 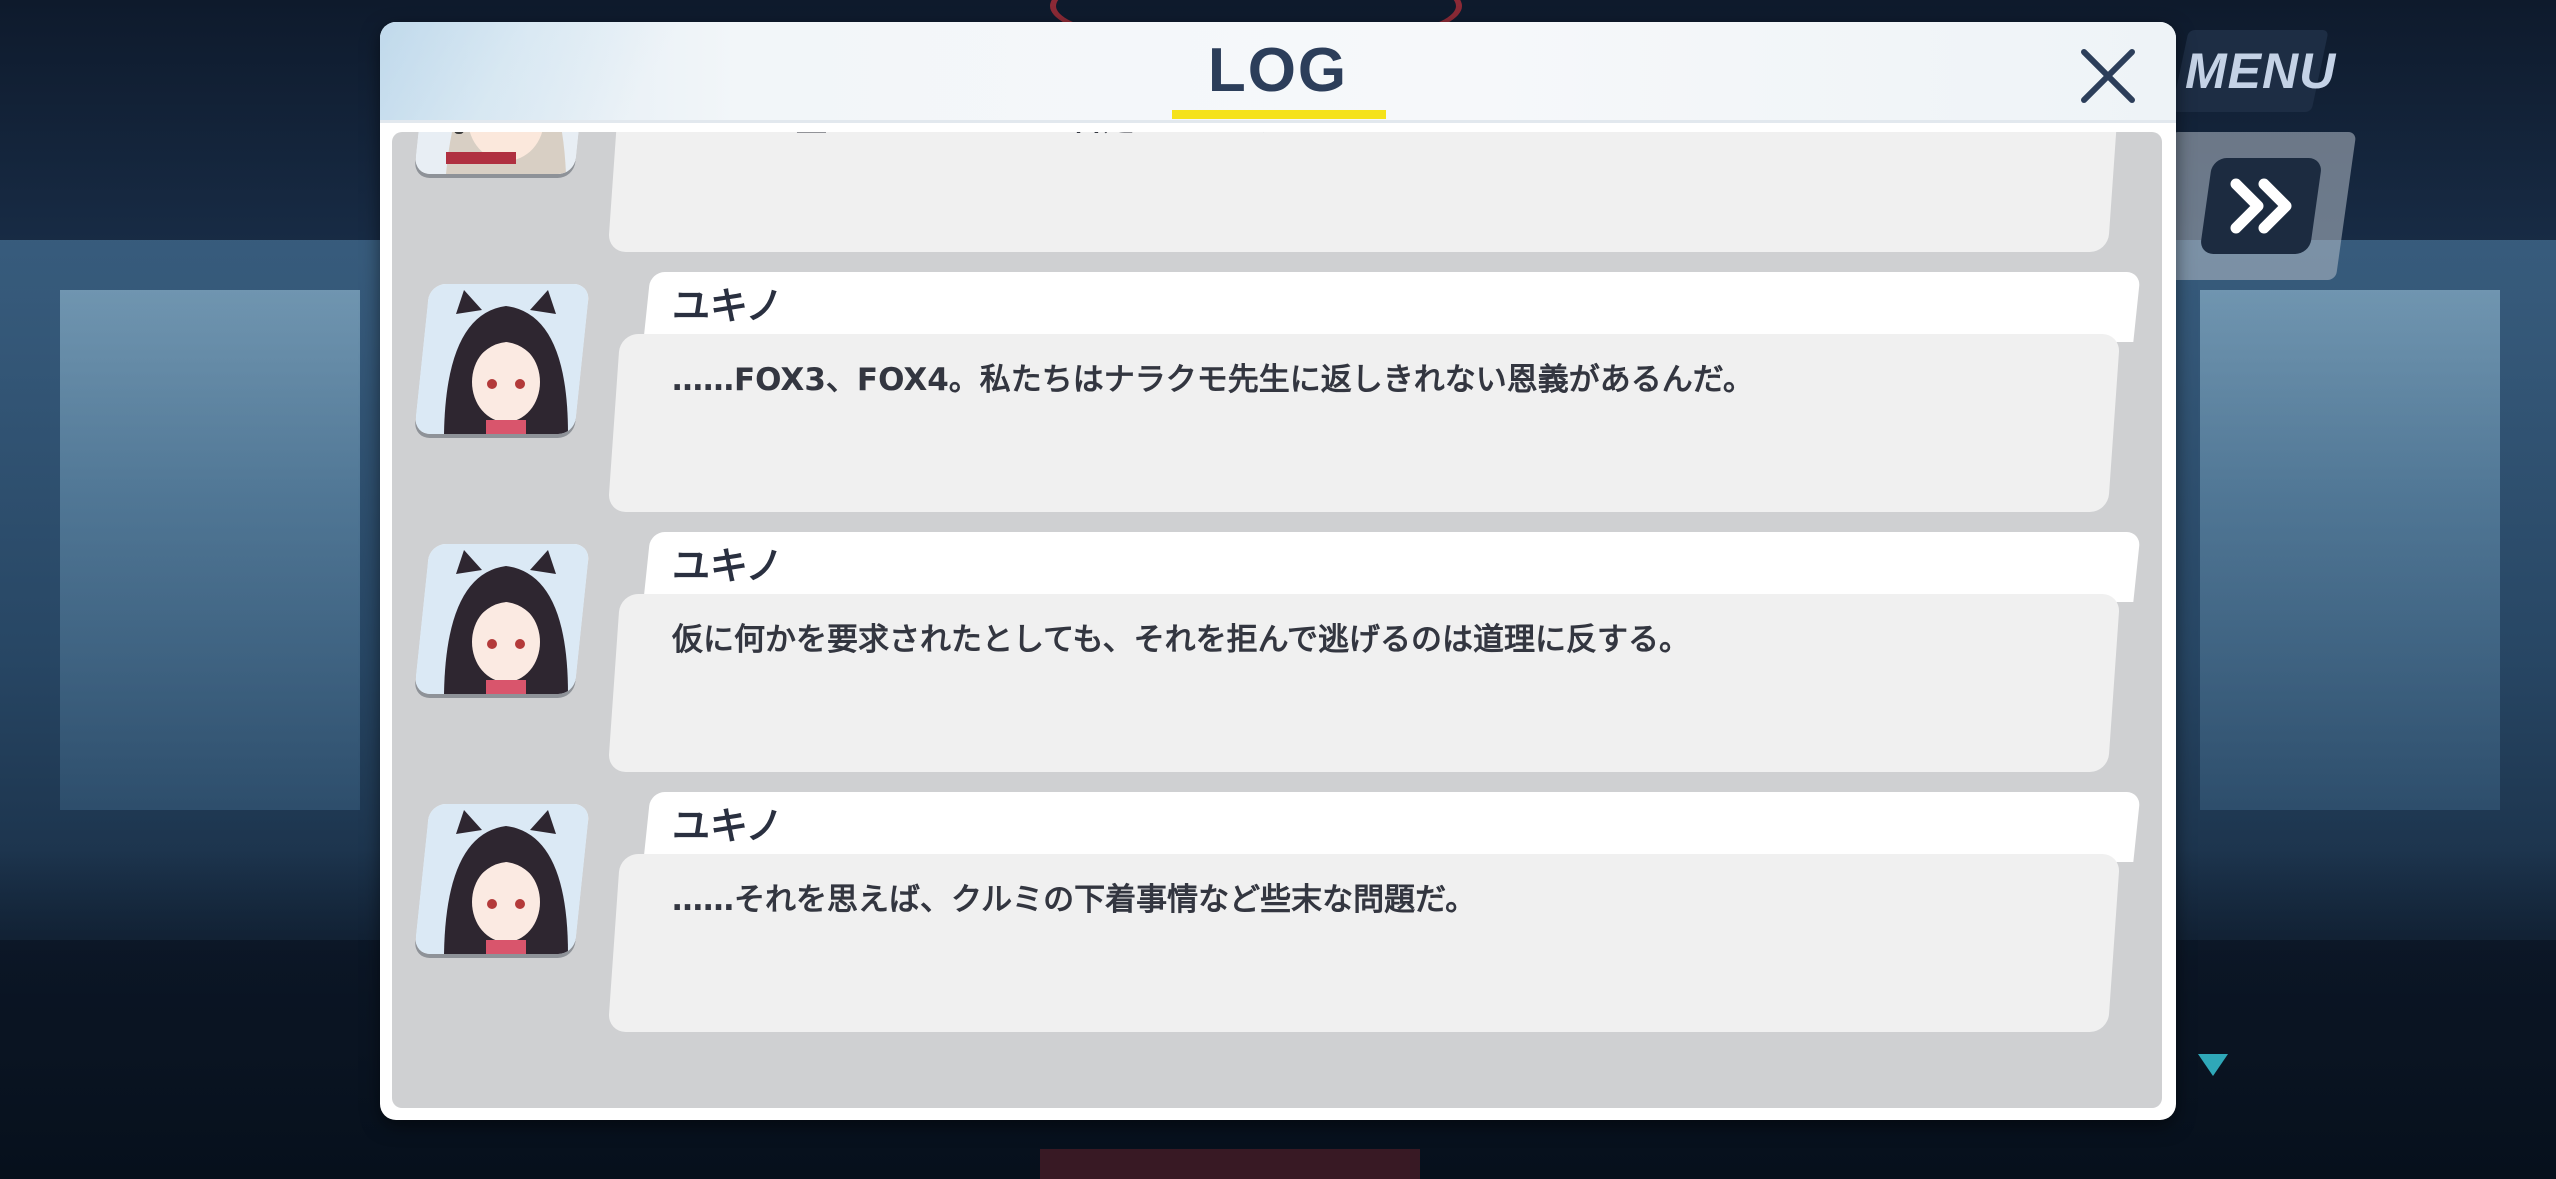 What do you see at coordinates (1074, 900) in the screenshot?
I see `message-text: ……それを思えば、クルミの下着事情など些末な問題だ。` at bounding box center [1074, 900].